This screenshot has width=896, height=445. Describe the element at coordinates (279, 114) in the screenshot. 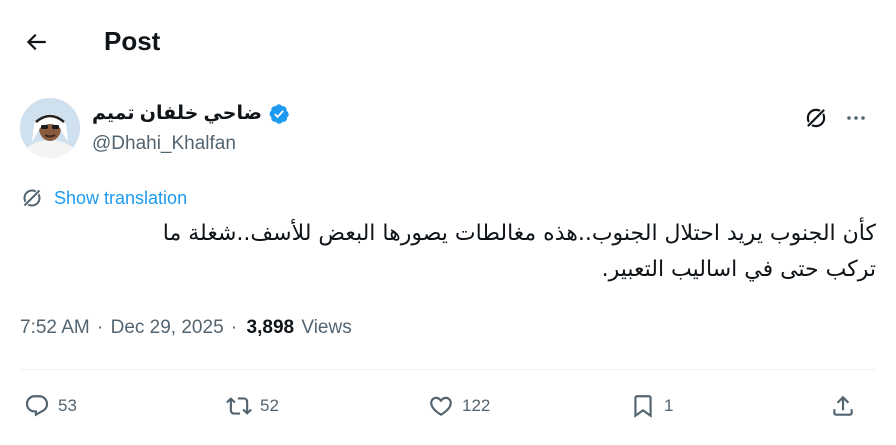

I see `verified-badge-icon` at that location.